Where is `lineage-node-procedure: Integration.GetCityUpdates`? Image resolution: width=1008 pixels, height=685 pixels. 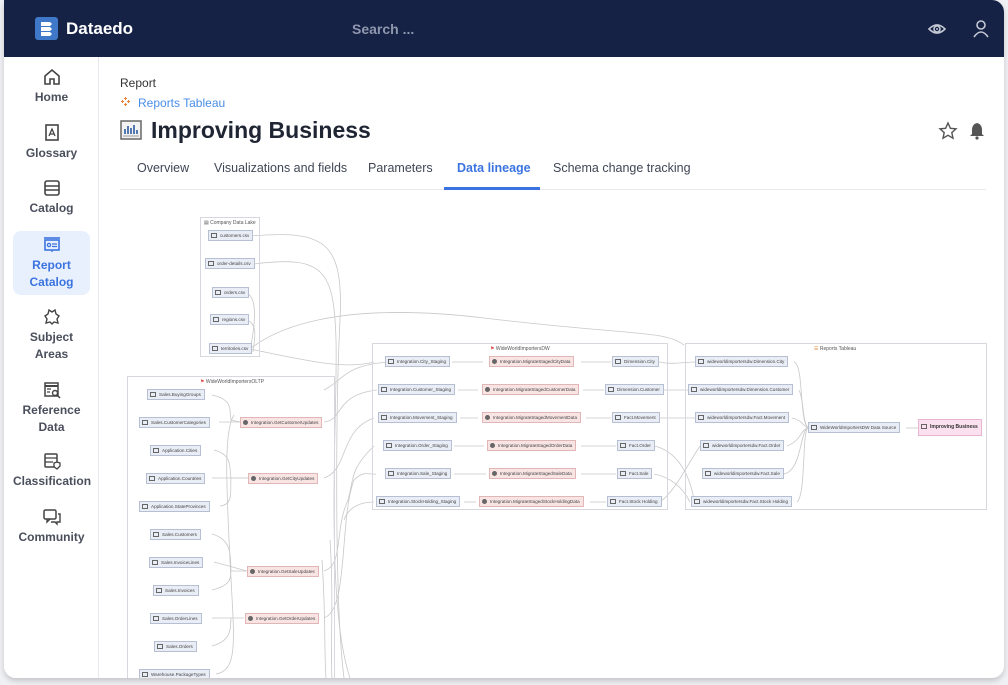
lineage-node-procedure: Integration.GetCityUpdates is located at coordinates (283, 478).